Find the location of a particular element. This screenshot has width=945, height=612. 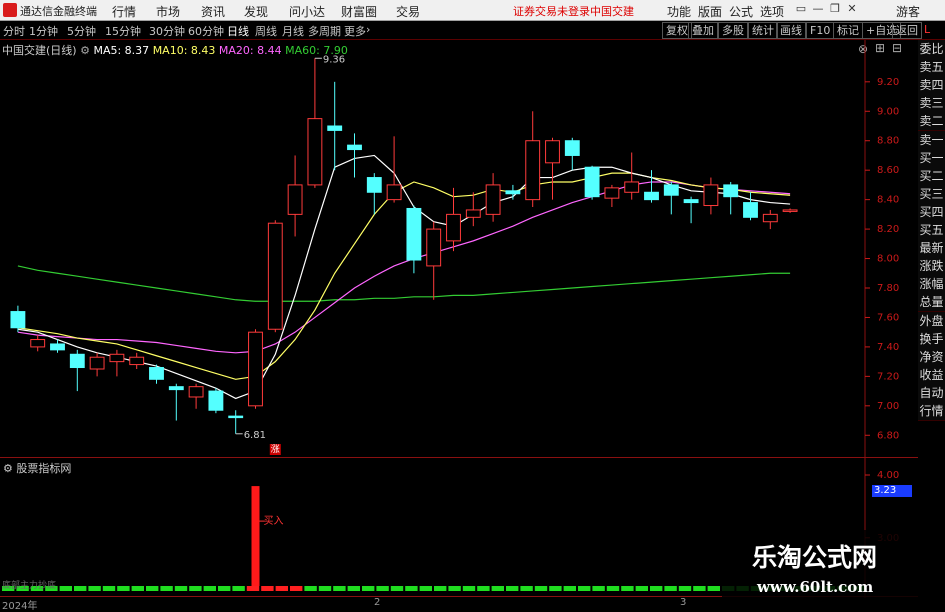

chevron-right-icon: › is located at coordinates (368, 29).